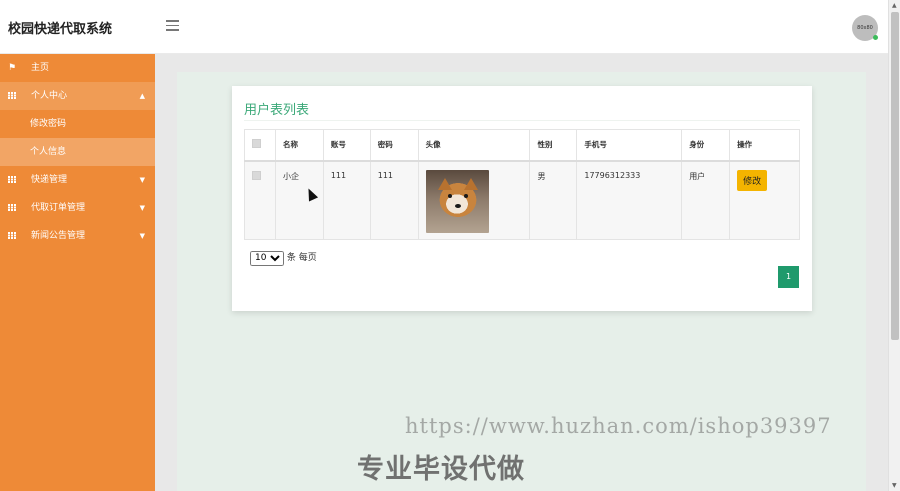  Describe the element at coordinates (77, 124) in the screenshot. I see `sidebar-subitem-change-password: 修改密码` at that location.